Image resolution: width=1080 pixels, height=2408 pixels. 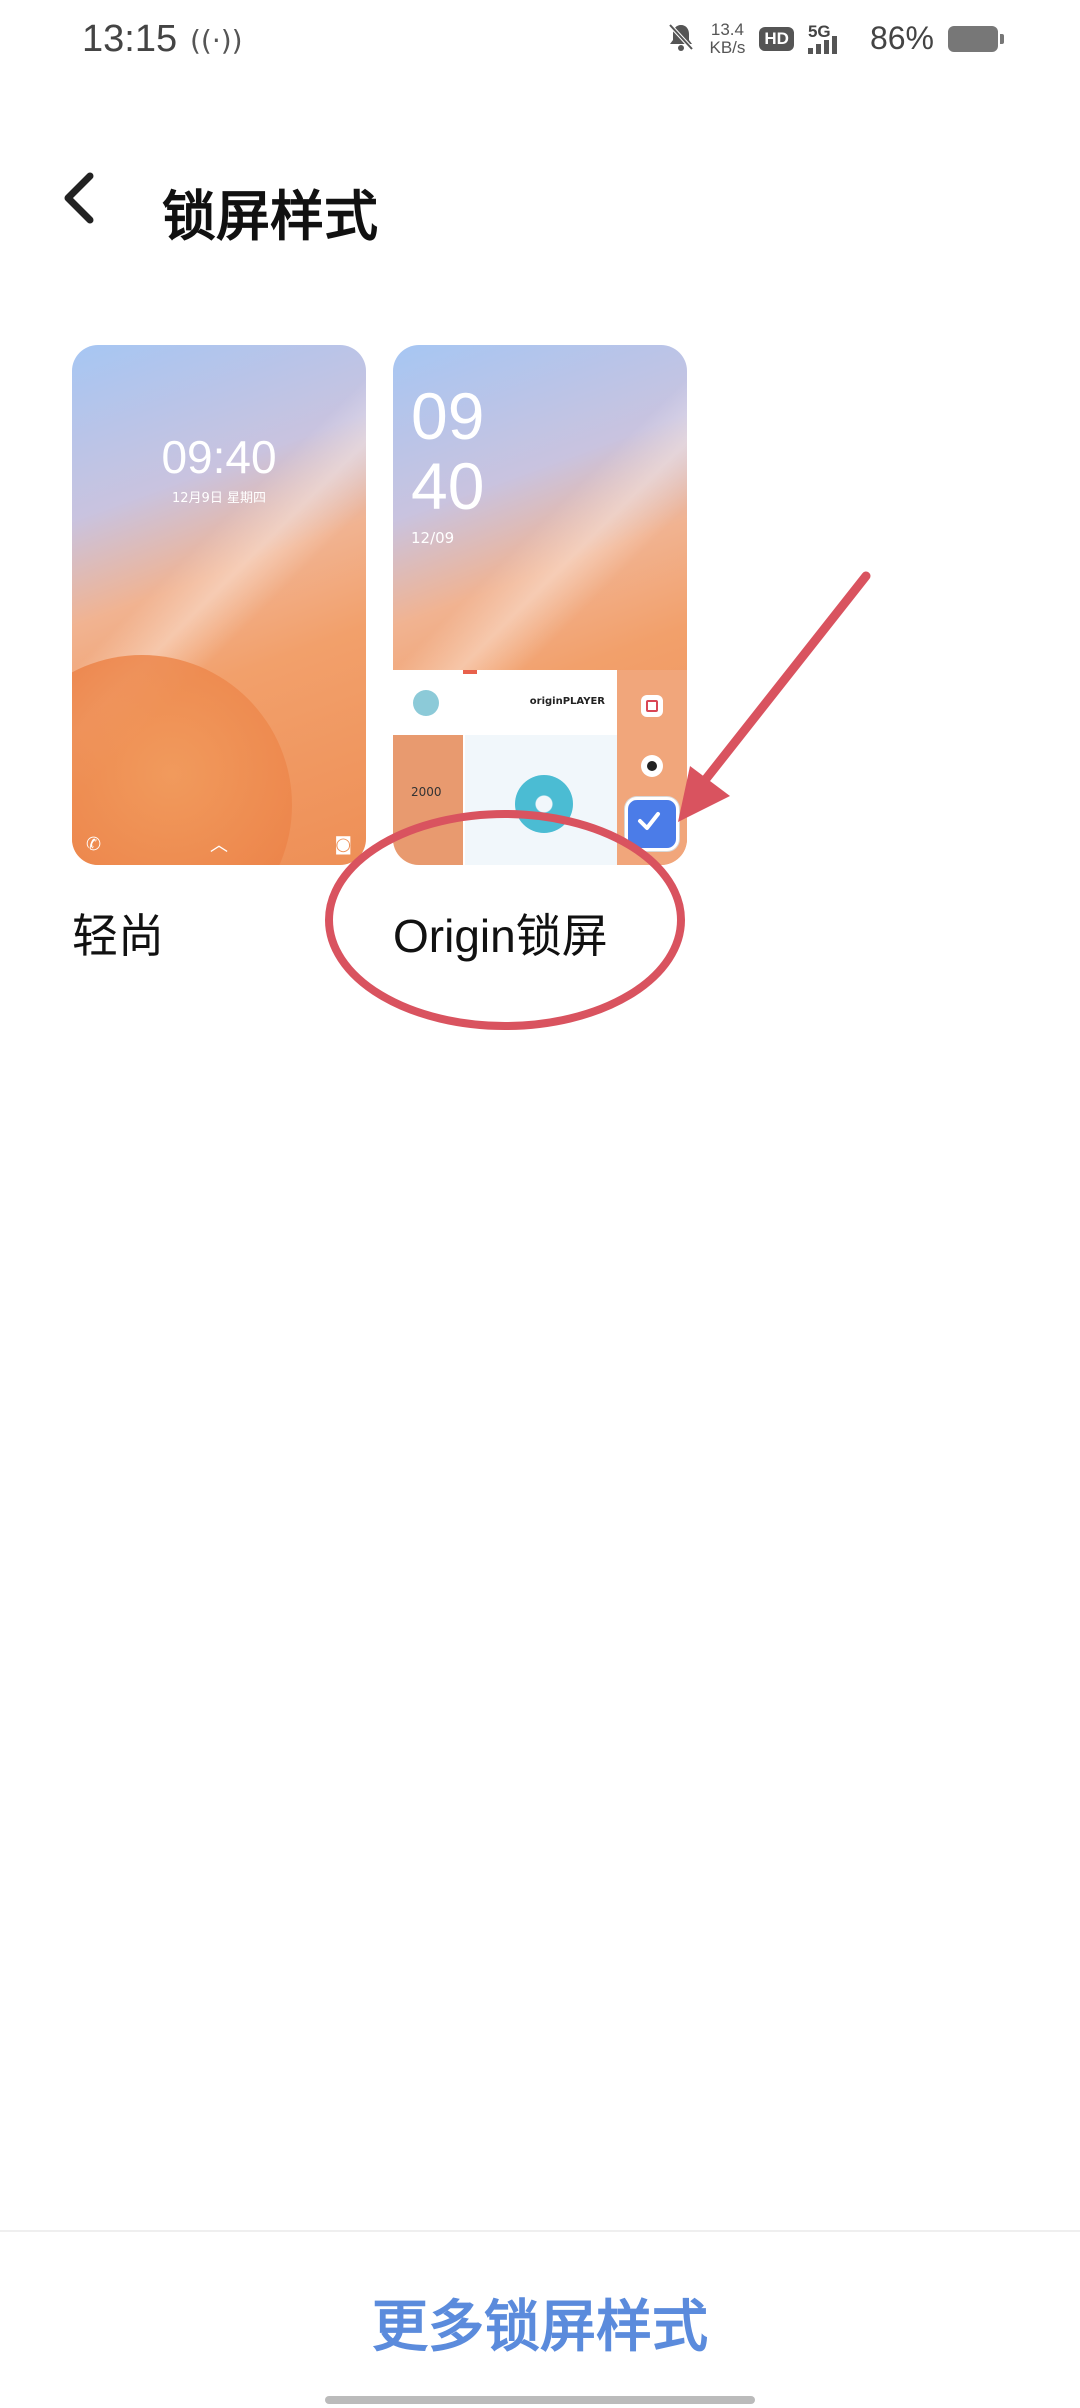 What do you see at coordinates (433, 538) in the screenshot?
I see `preview-date: 12/09` at bounding box center [433, 538].